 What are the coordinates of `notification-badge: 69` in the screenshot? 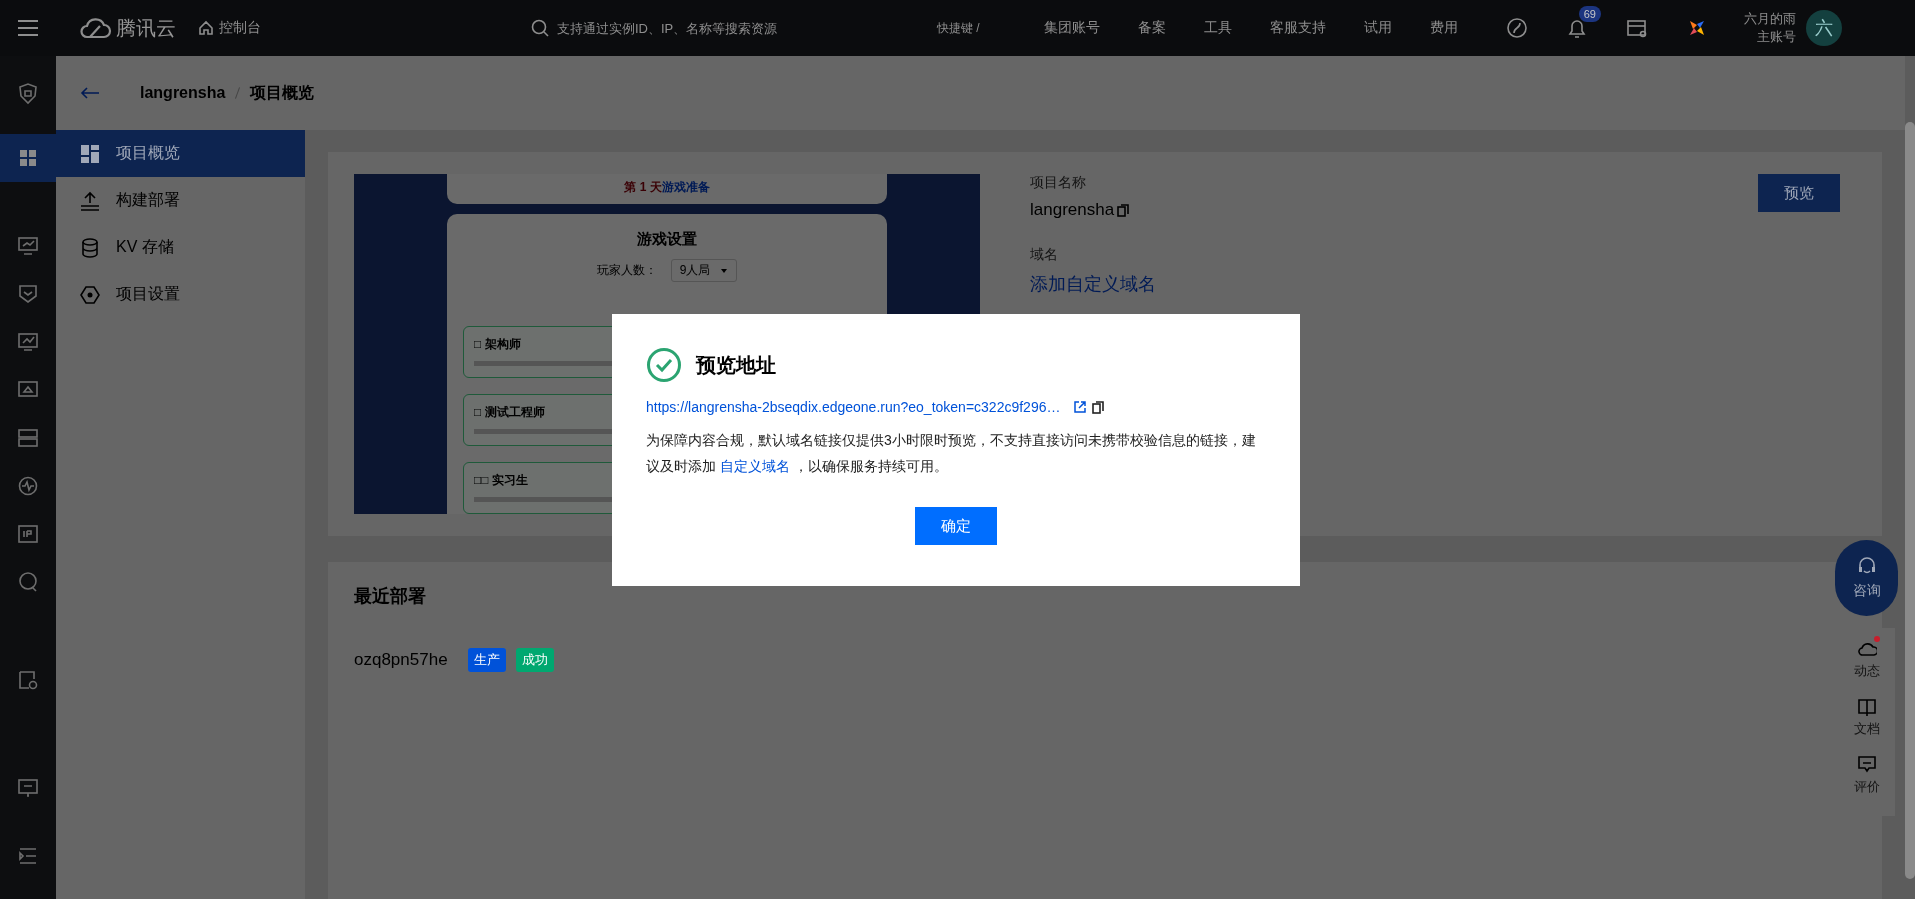 It's located at (1589, 14).